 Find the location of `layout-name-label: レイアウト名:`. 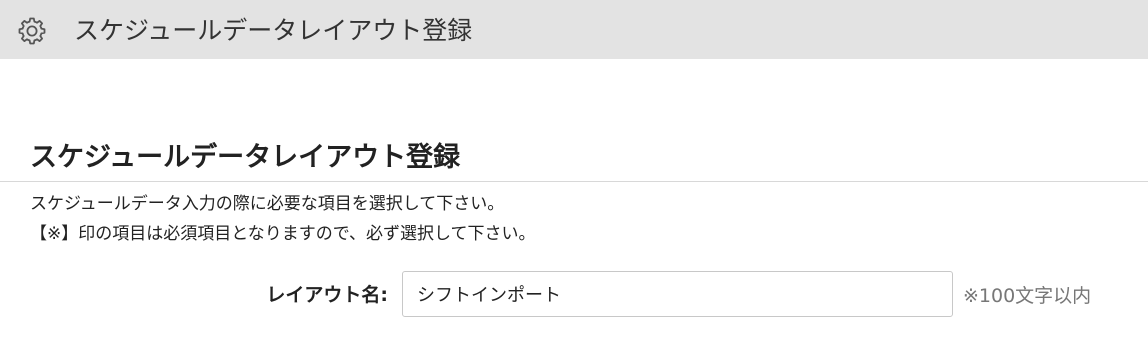

layout-name-label: レイアウト名: is located at coordinates (327, 295).